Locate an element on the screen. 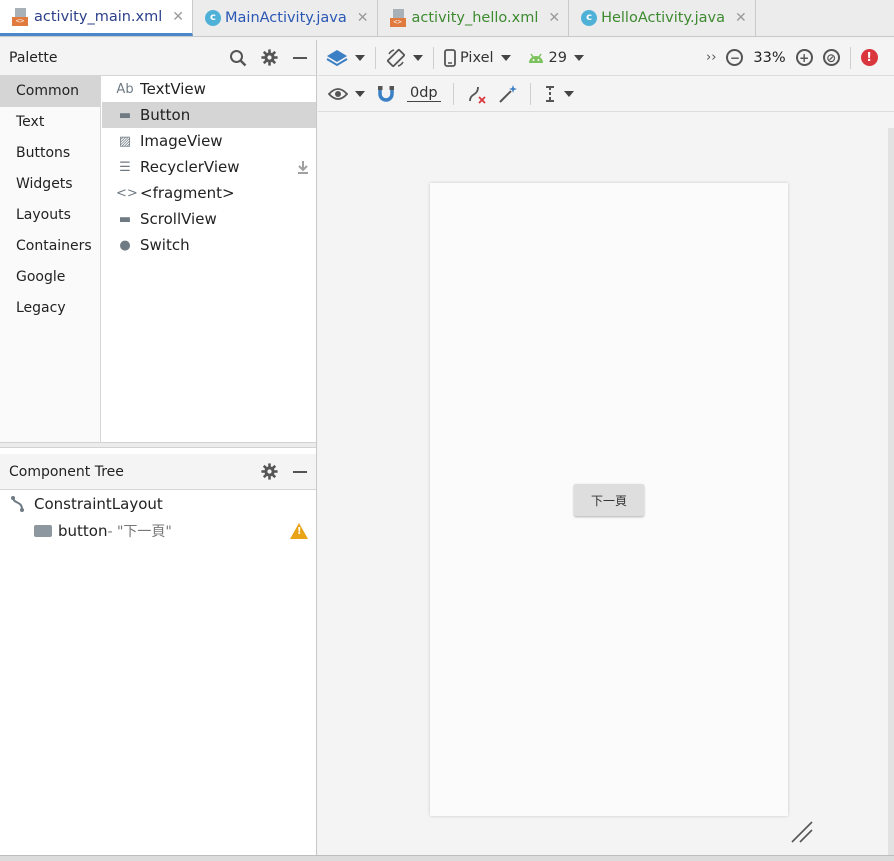 Image resolution: width=894 pixels, height=861 pixels. category-containers: Containers is located at coordinates (50, 246).